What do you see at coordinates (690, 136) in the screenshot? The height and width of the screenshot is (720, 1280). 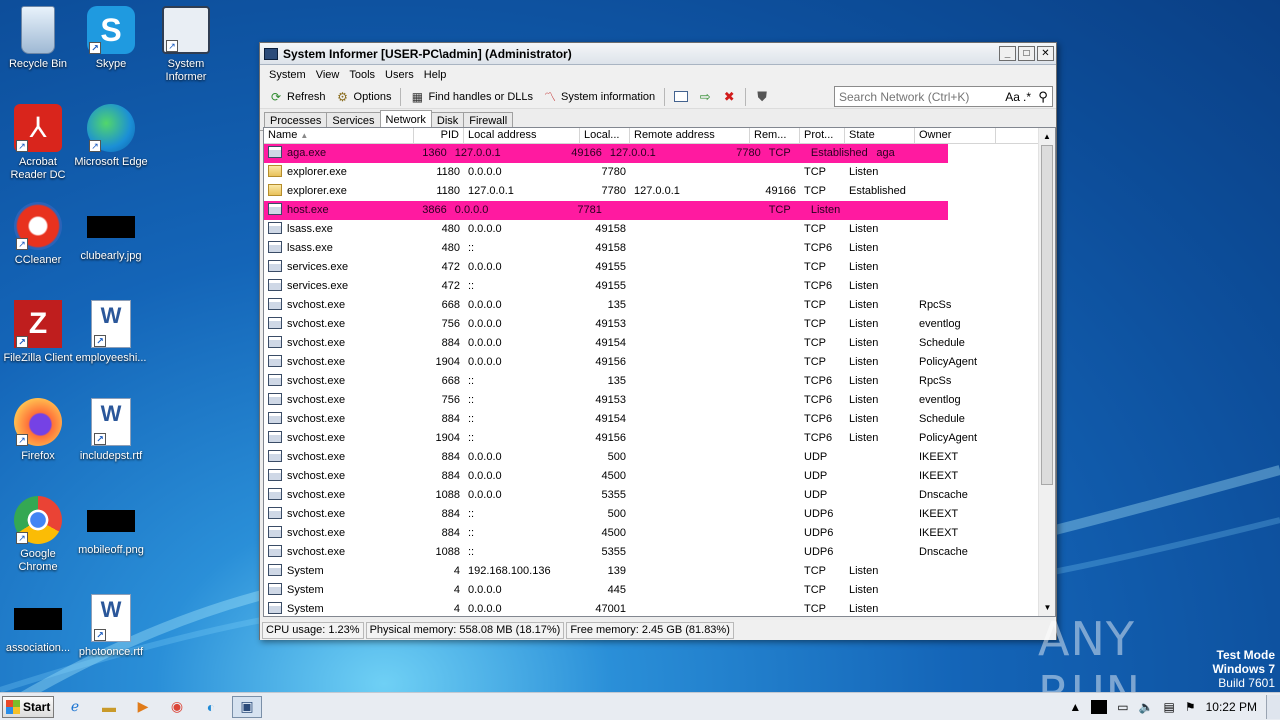 I see `column-remote-address: Remote address` at bounding box center [690, 136].